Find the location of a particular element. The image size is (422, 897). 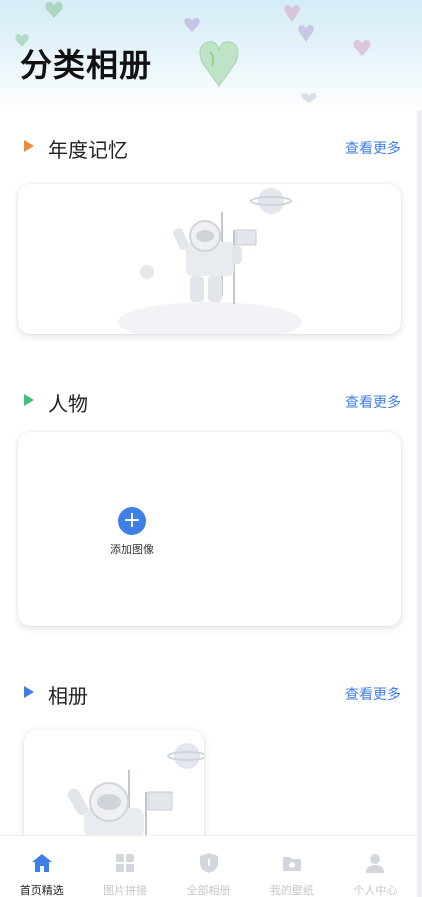

nav-item-my-wallpapers: 我的壁纸 is located at coordinates (291, 866).